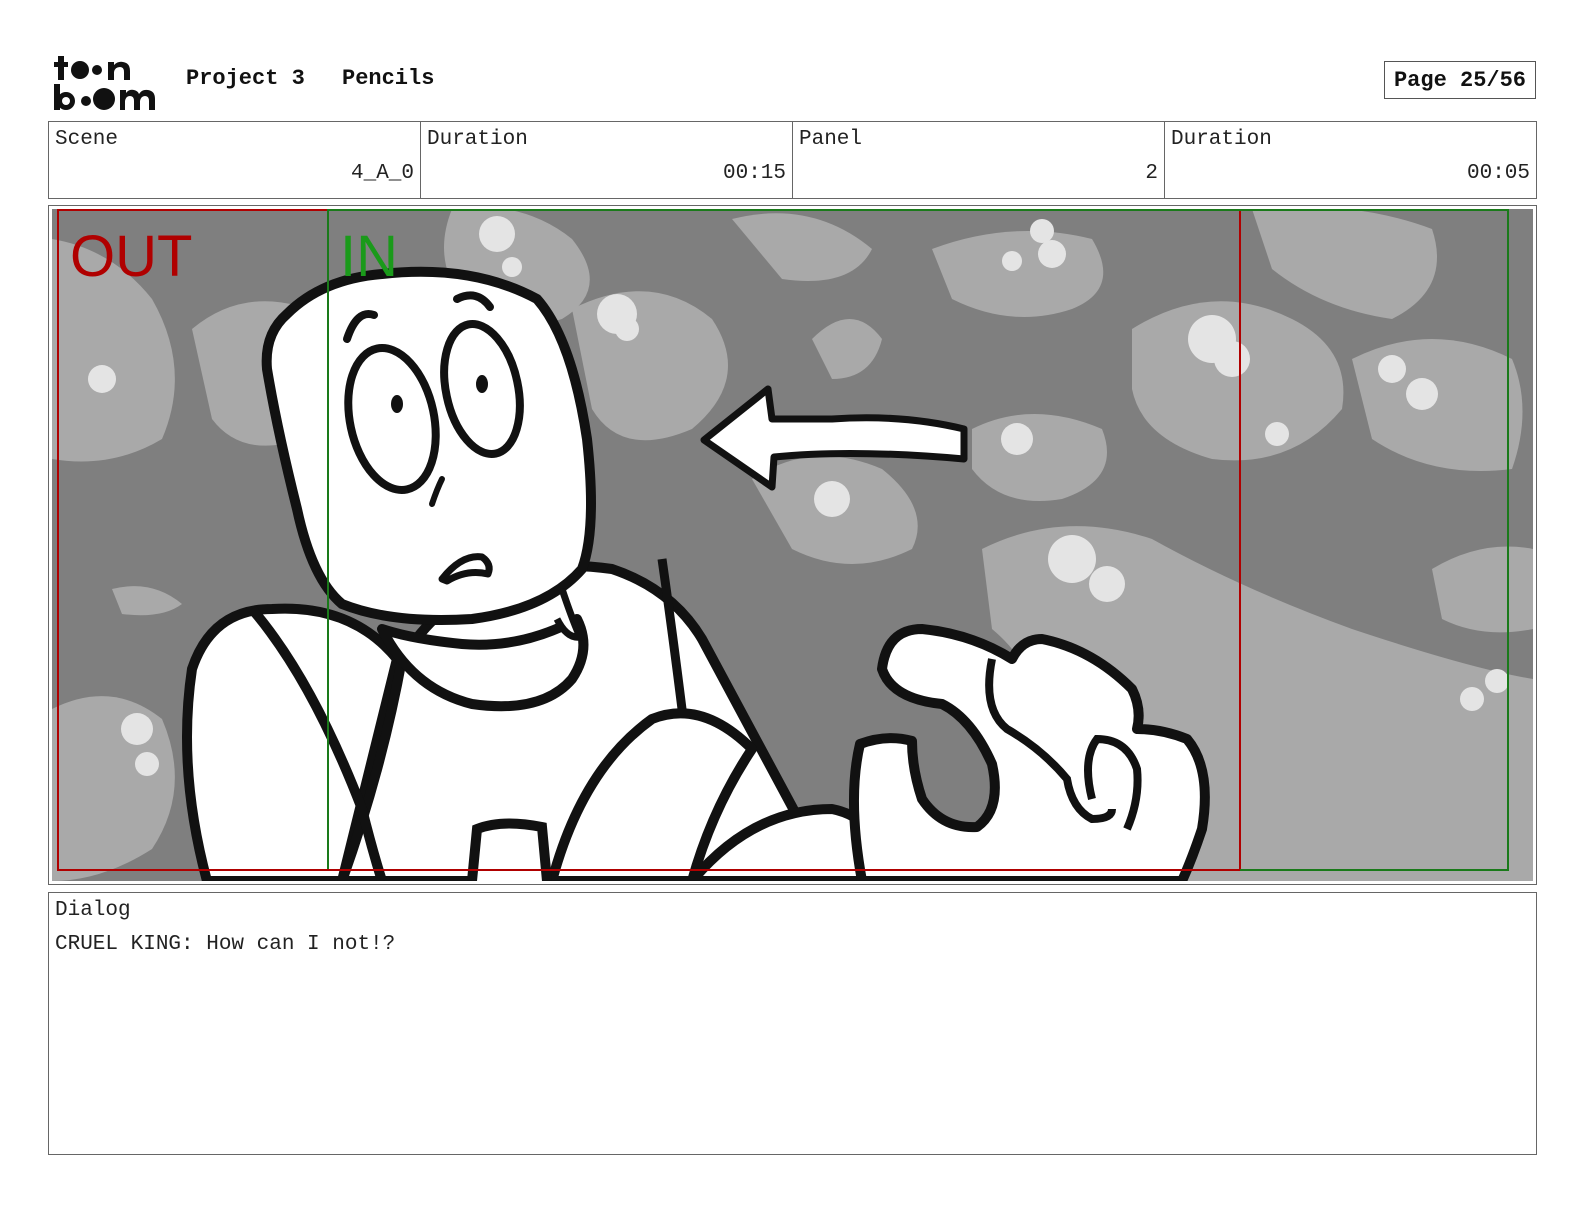 This screenshot has width=1584, height=1224. I want to click on scene-duration-label: Duration, so click(477, 139).